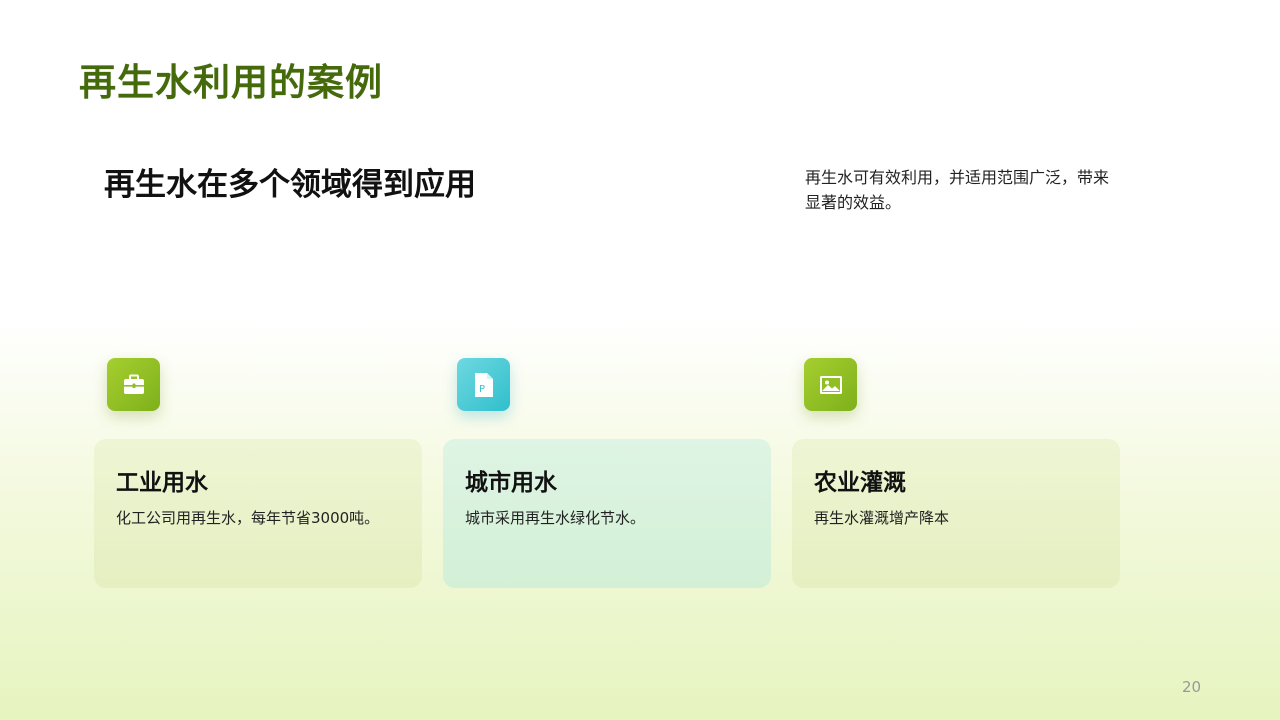 This screenshot has height=720, width=1280. What do you see at coordinates (830, 384) in the screenshot?
I see `image-icon` at bounding box center [830, 384].